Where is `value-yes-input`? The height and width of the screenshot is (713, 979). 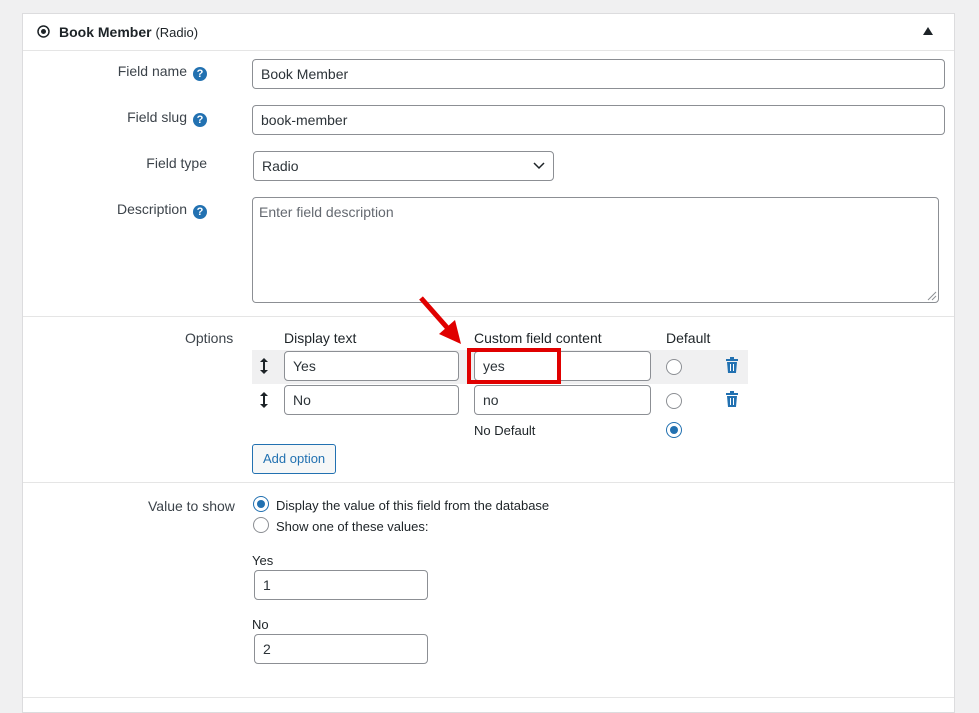 value-yes-input is located at coordinates (341, 585).